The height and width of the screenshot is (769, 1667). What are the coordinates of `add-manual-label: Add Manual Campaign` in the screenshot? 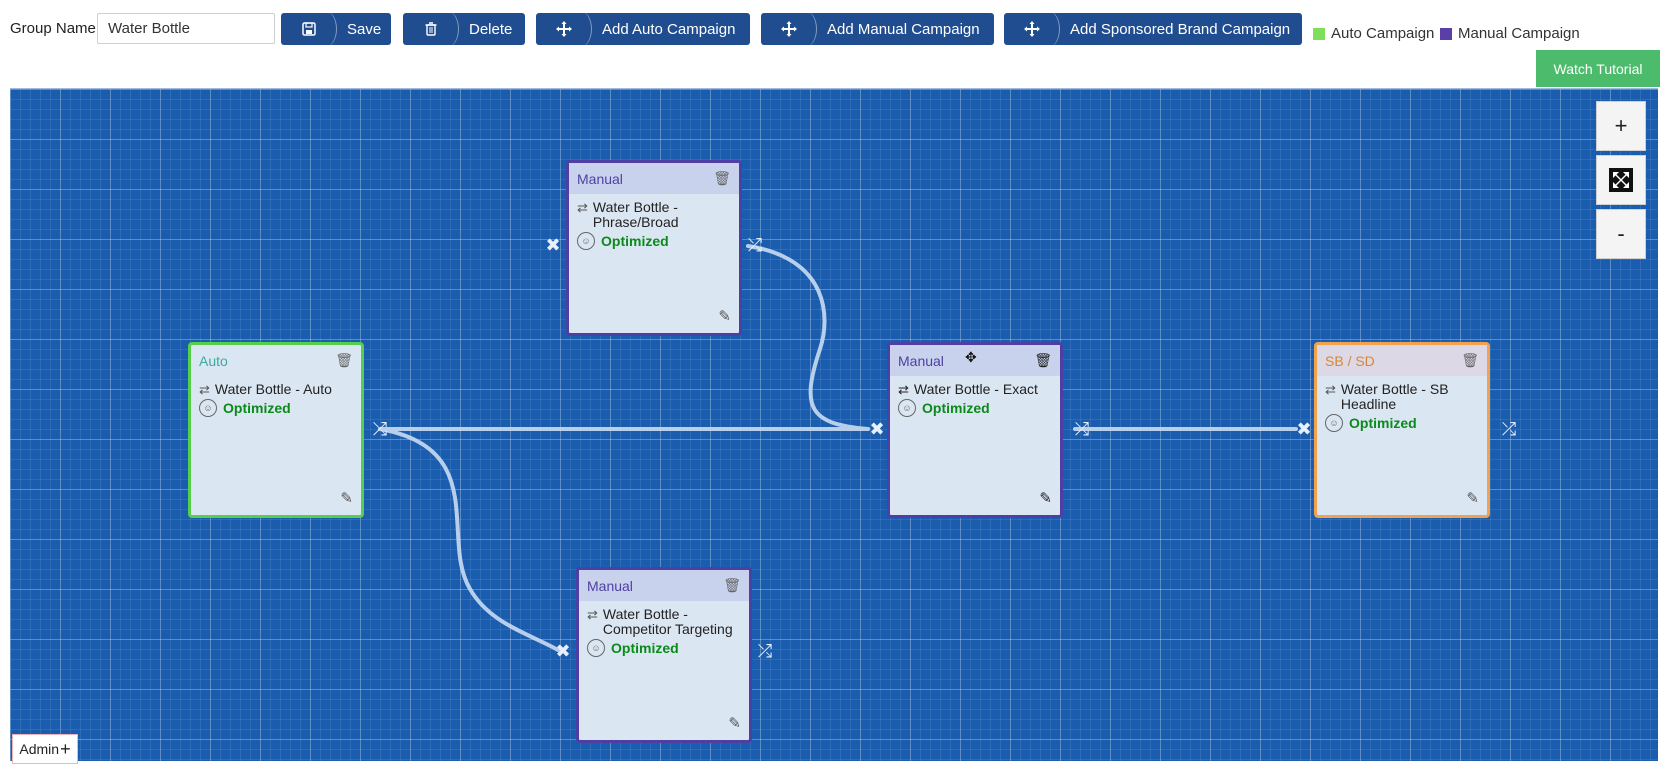 It's located at (903, 29).